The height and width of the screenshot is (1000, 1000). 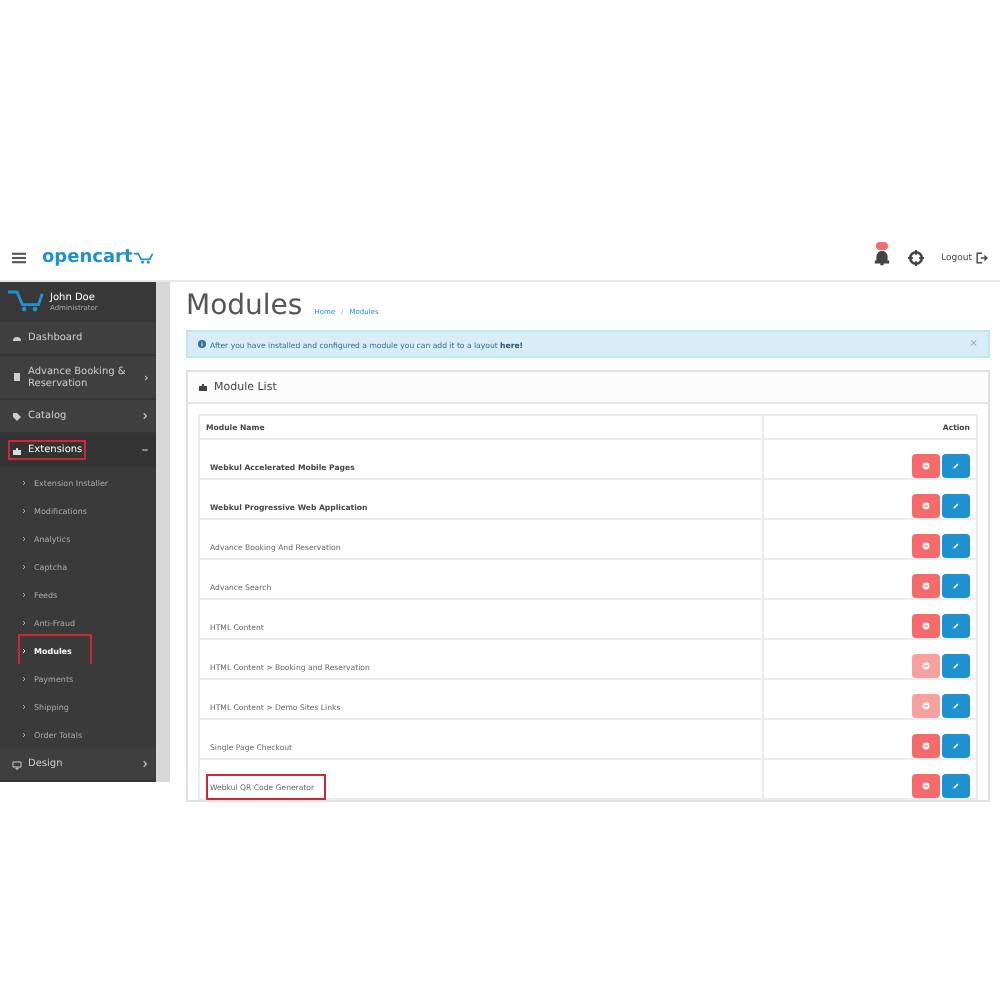 What do you see at coordinates (915, 258) in the screenshot?
I see `life-ring-icon` at bounding box center [915, 258].